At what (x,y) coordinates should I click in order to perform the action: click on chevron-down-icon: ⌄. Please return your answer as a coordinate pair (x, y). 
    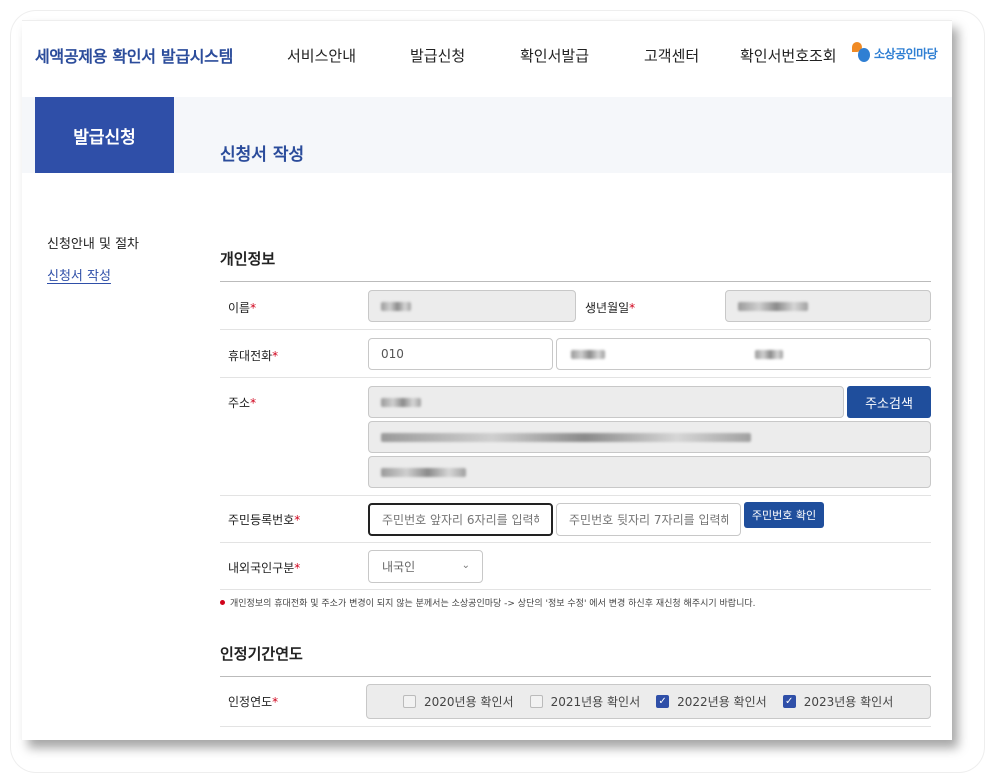
    Looking at the image, I should click on (465, 565).